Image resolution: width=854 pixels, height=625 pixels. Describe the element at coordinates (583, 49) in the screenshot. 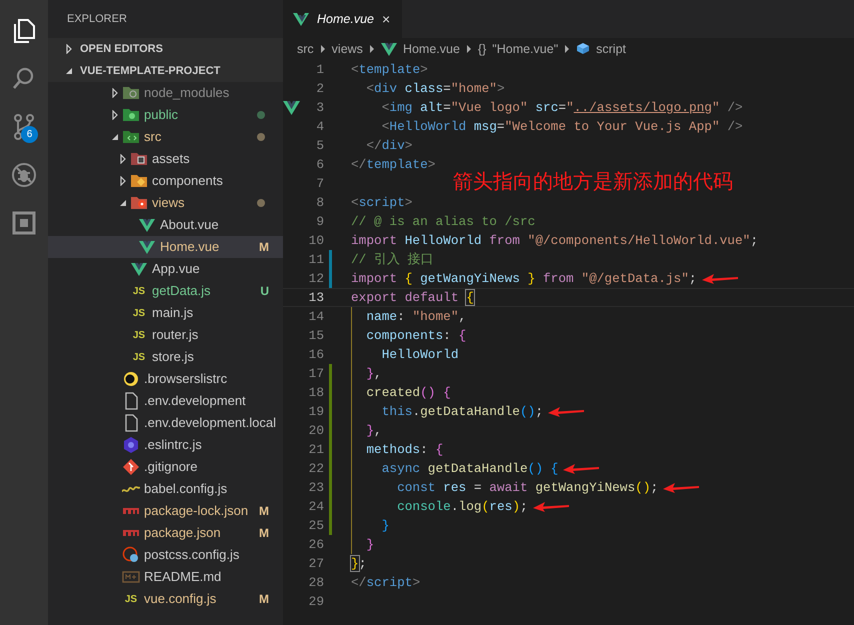

I see `cube-icon` at that location.